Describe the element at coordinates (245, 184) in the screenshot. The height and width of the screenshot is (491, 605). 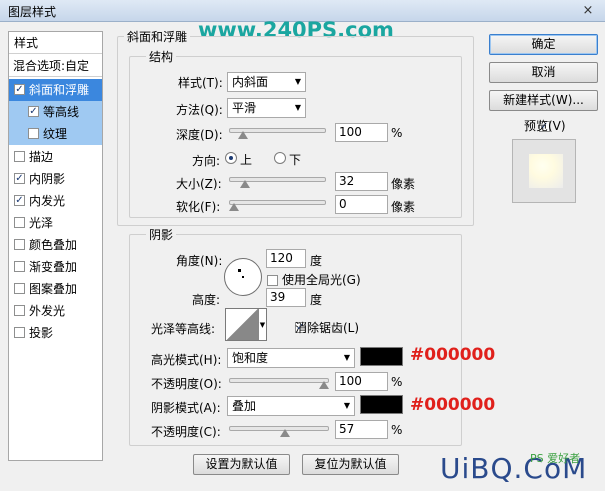
I see `size-slider-thumb` at that location.